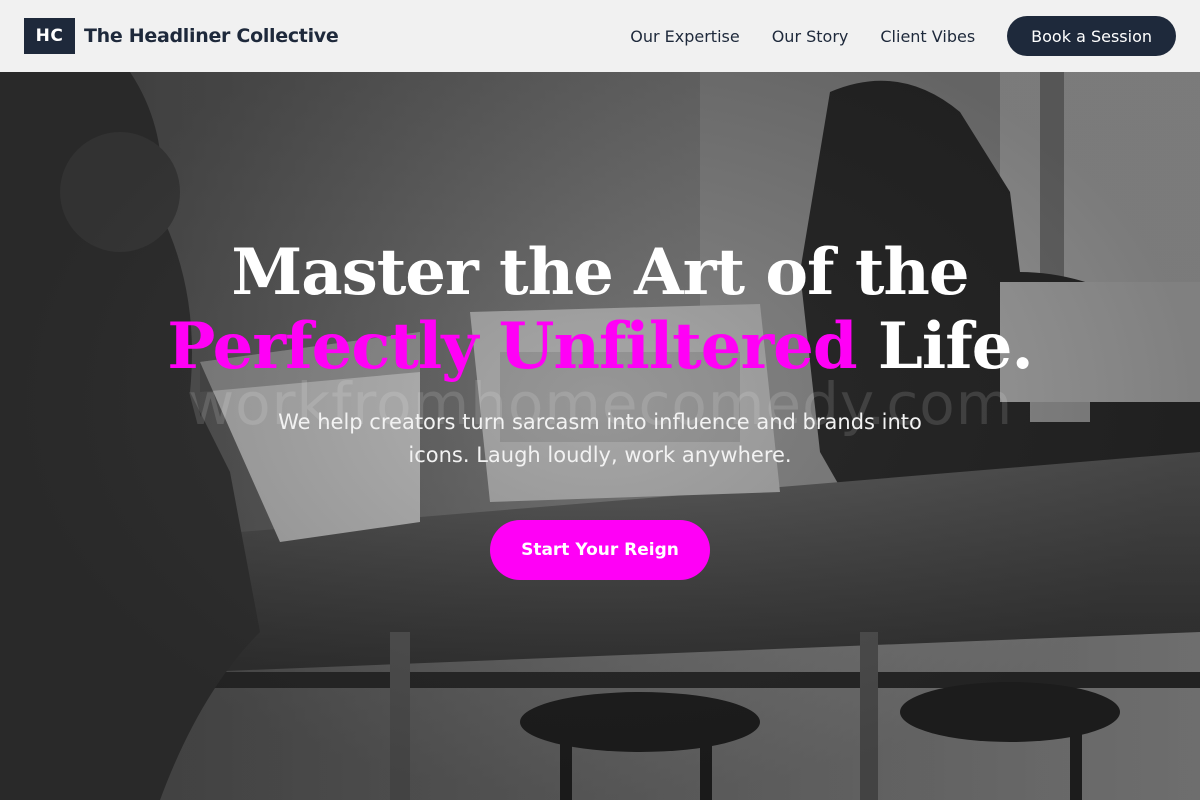 Image resolution: width=1200 pixels, height=800 pixels. Describe the element at coordinates (49, 36) in the screenshot. I see `logo-badge: HC` at that location.